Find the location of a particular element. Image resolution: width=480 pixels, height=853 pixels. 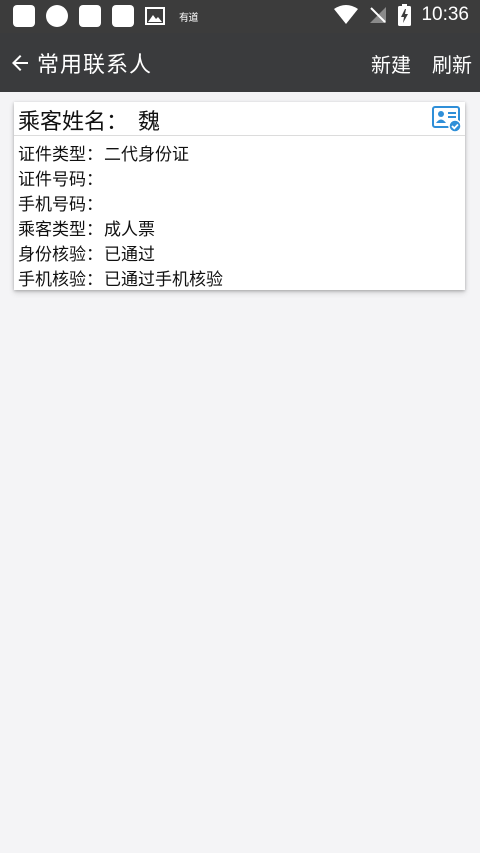

identity-verification-value: 已通过 is located at coordinates (129, 255).